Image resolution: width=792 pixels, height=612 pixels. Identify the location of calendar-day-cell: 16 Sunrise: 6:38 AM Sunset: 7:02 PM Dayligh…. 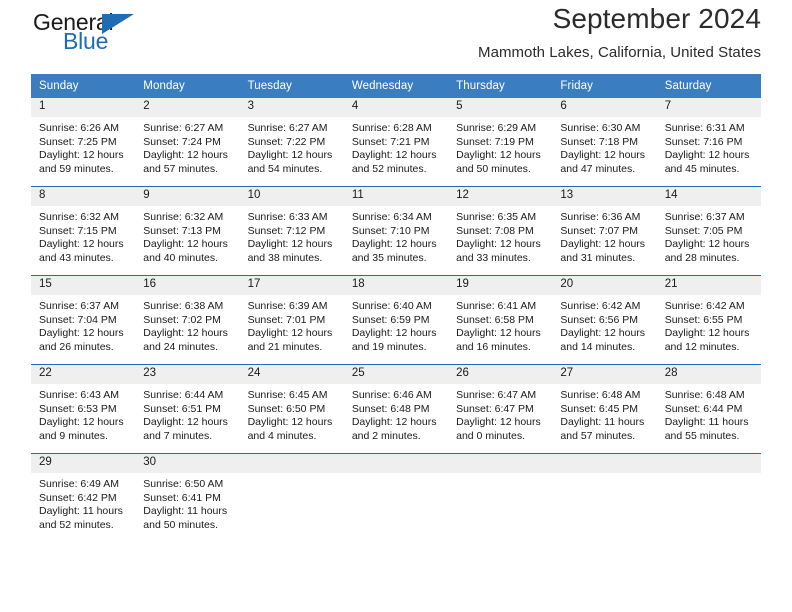
(187, 320).